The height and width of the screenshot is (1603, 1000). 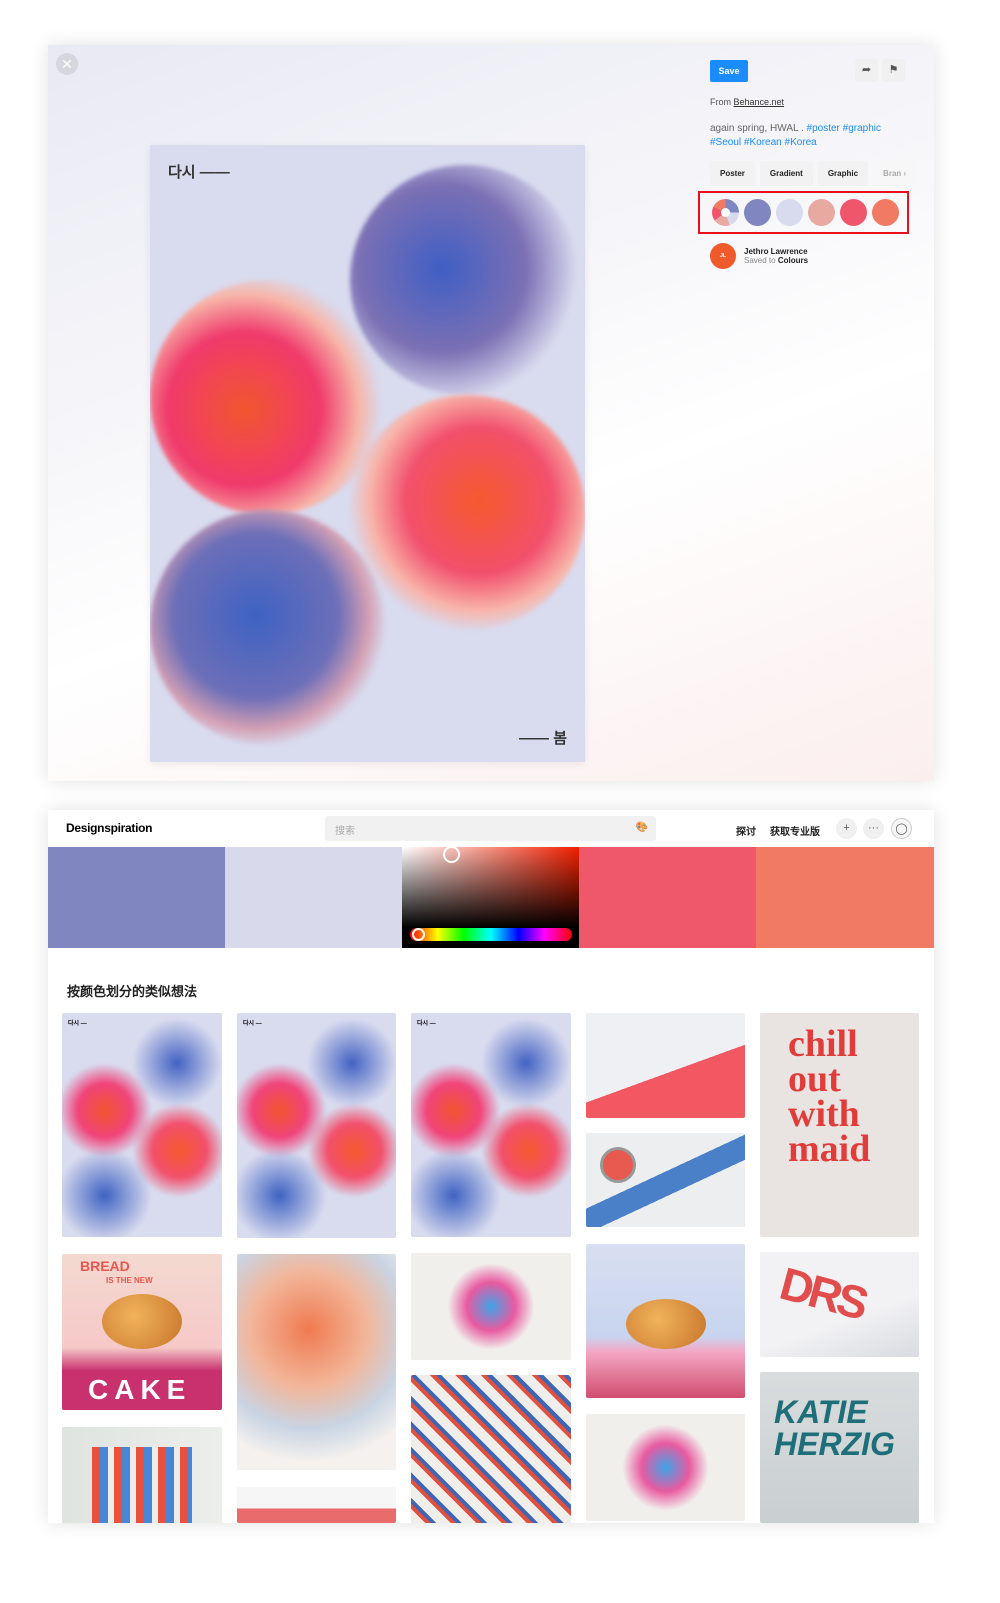 What do you see at coordinates (140, 1389) in the screenshot?
I see `tile-text: CAKE` at bounding box center [140, 1389].